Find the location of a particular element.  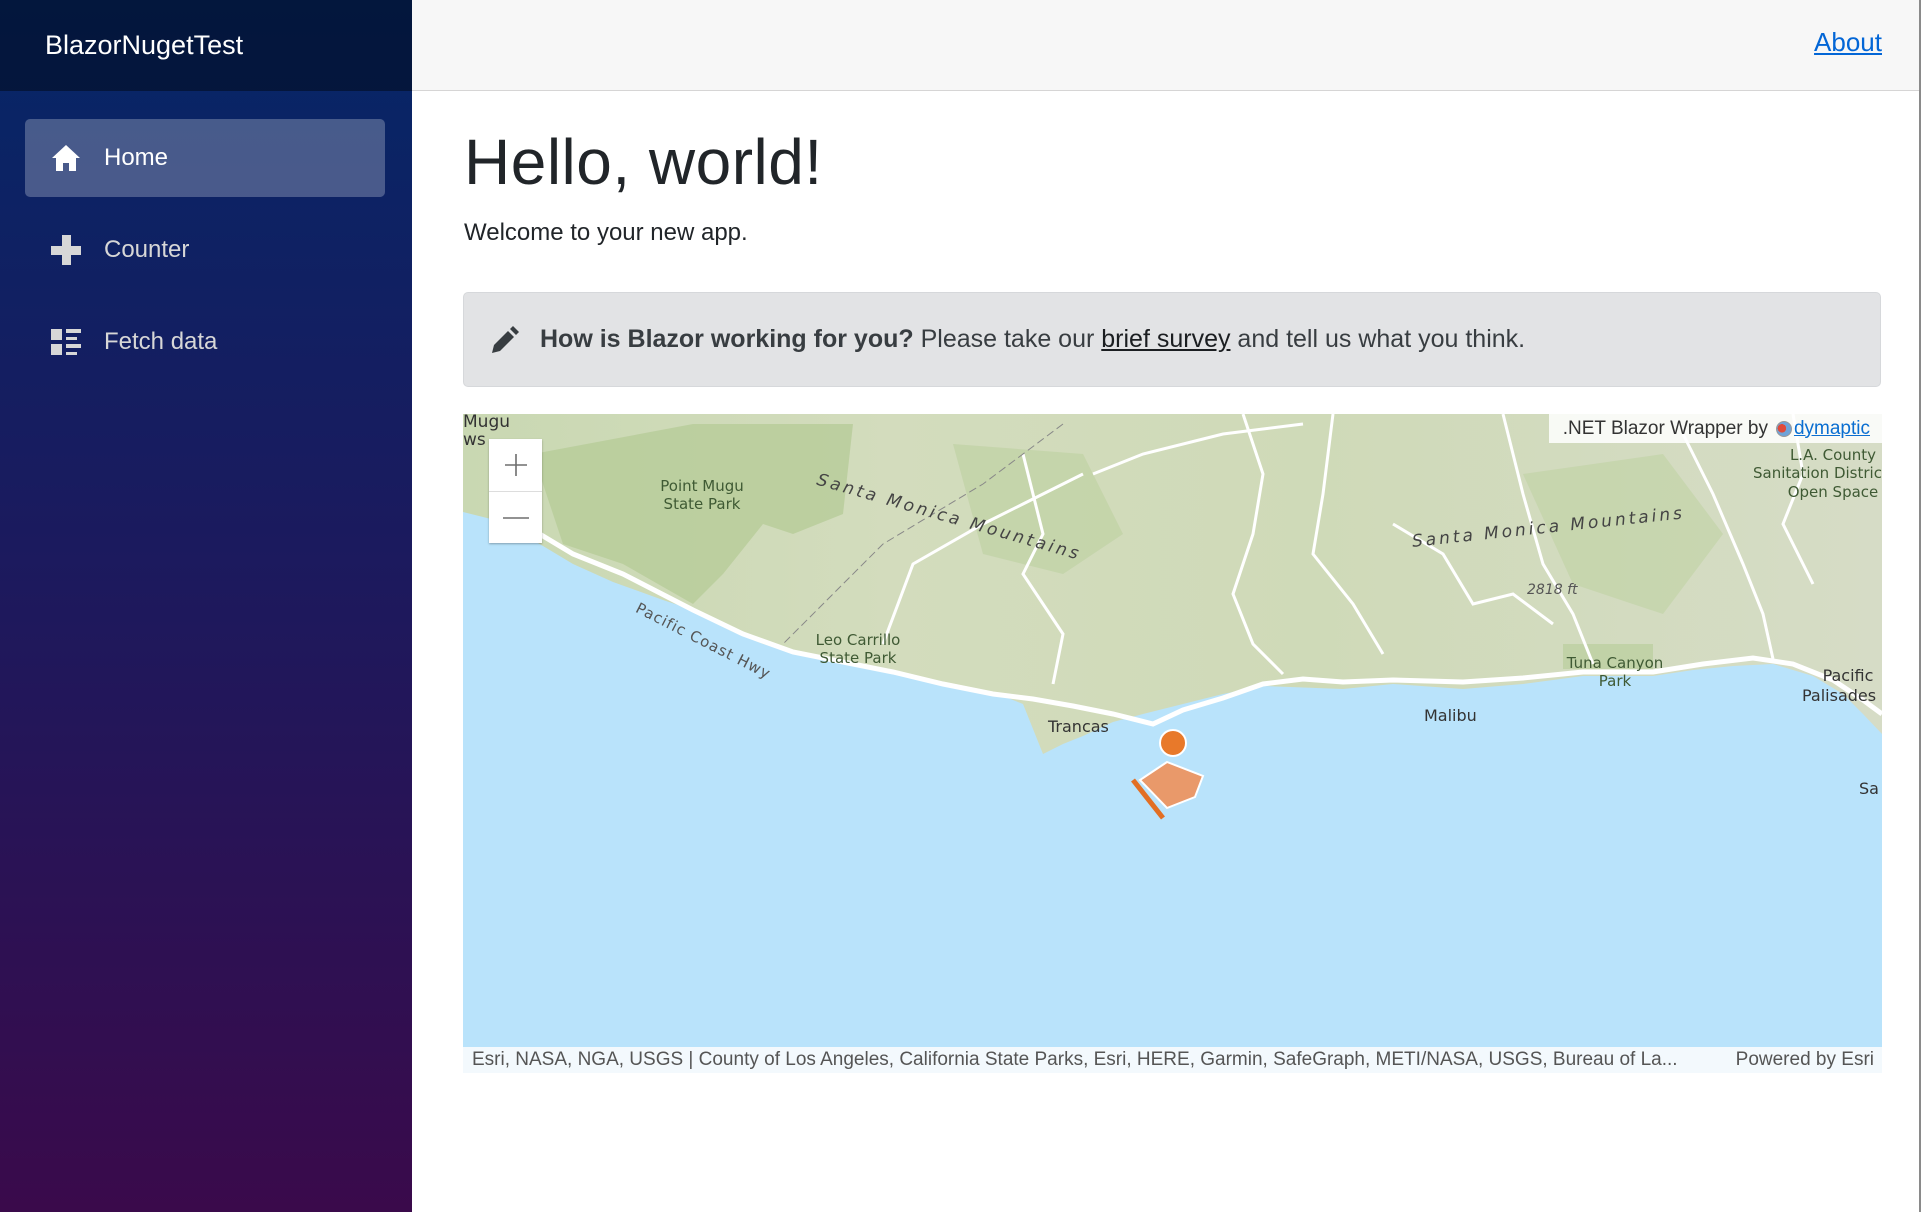

page-title: Hello, world! is located at coordinates (643, 162).